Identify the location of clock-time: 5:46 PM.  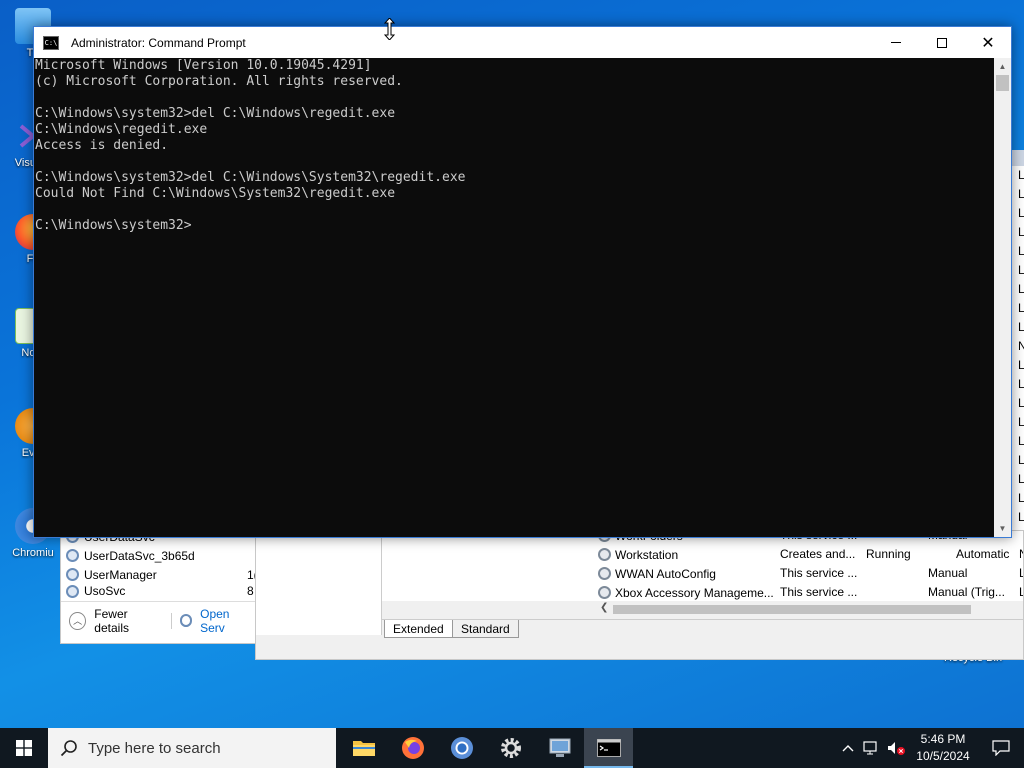
(943, 739).